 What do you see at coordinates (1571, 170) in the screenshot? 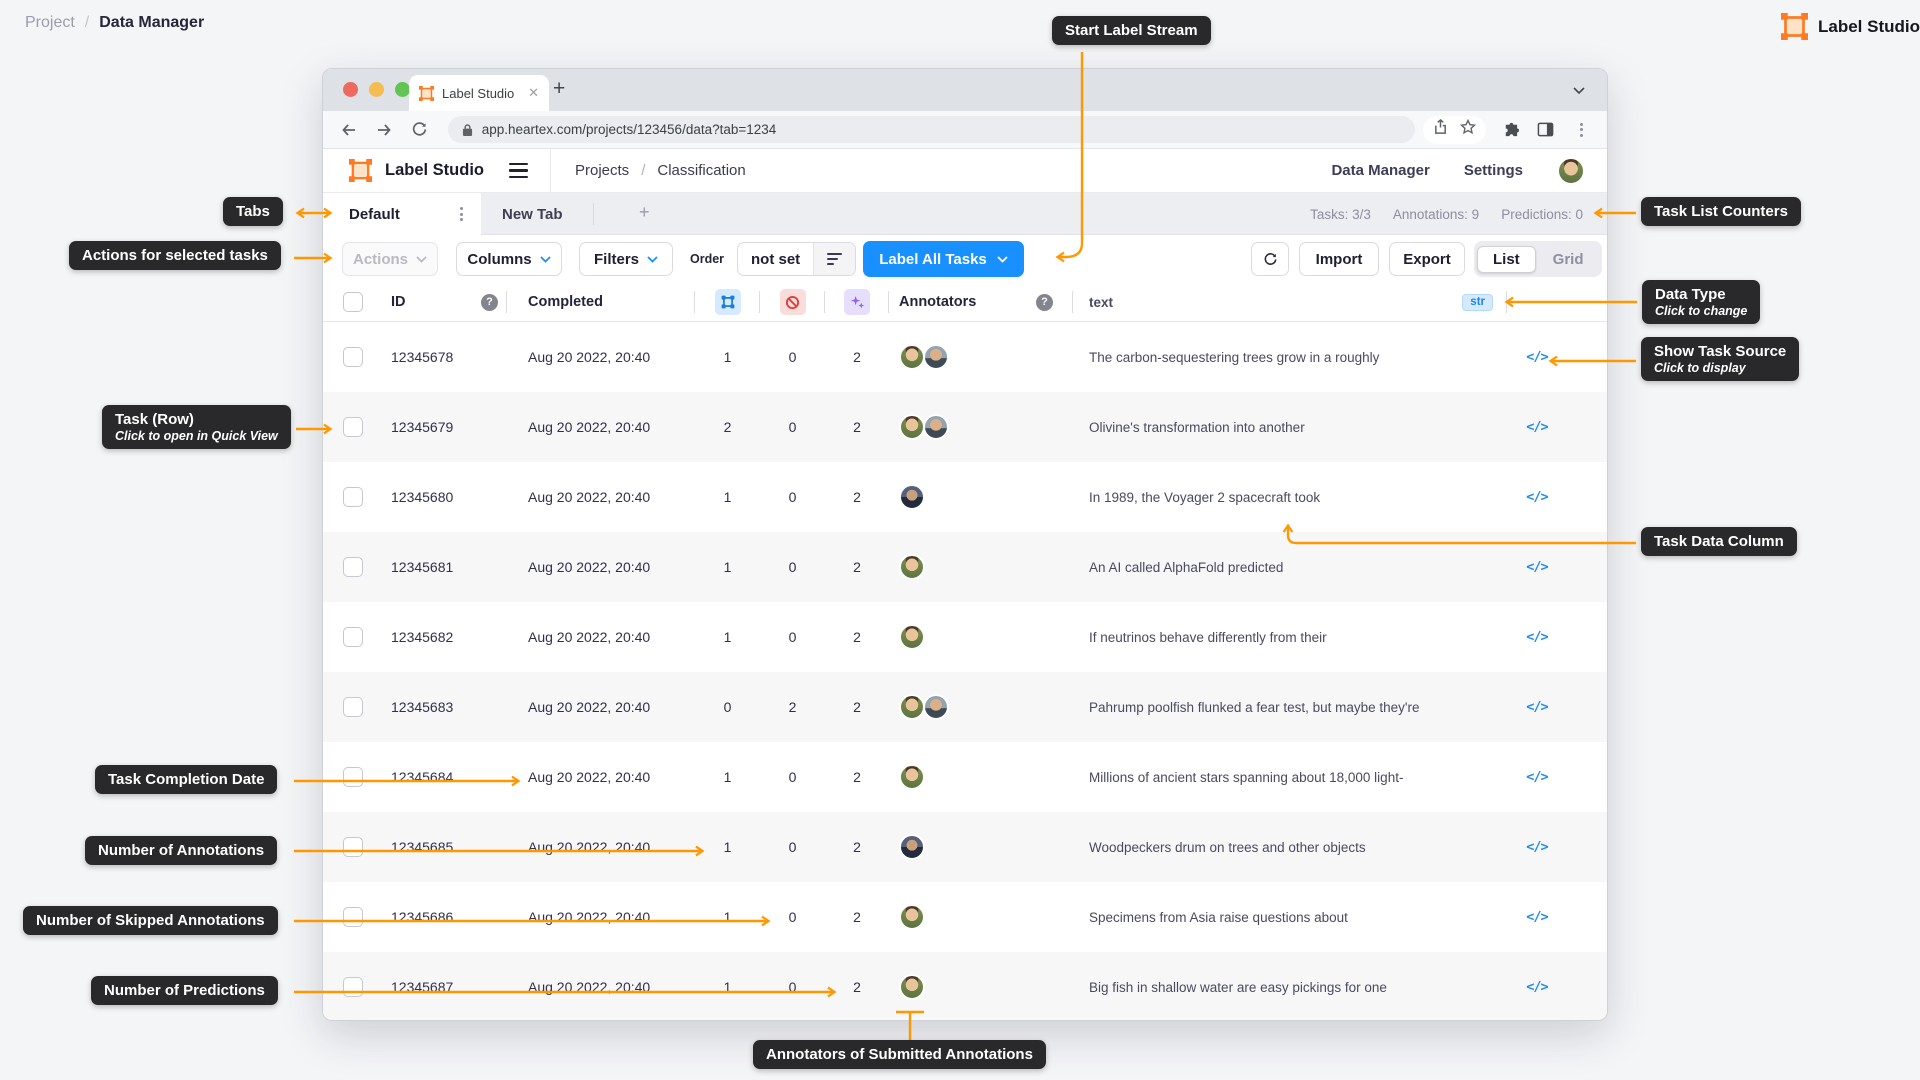
I see `user-avatar` at bounding box center [1571, 170].